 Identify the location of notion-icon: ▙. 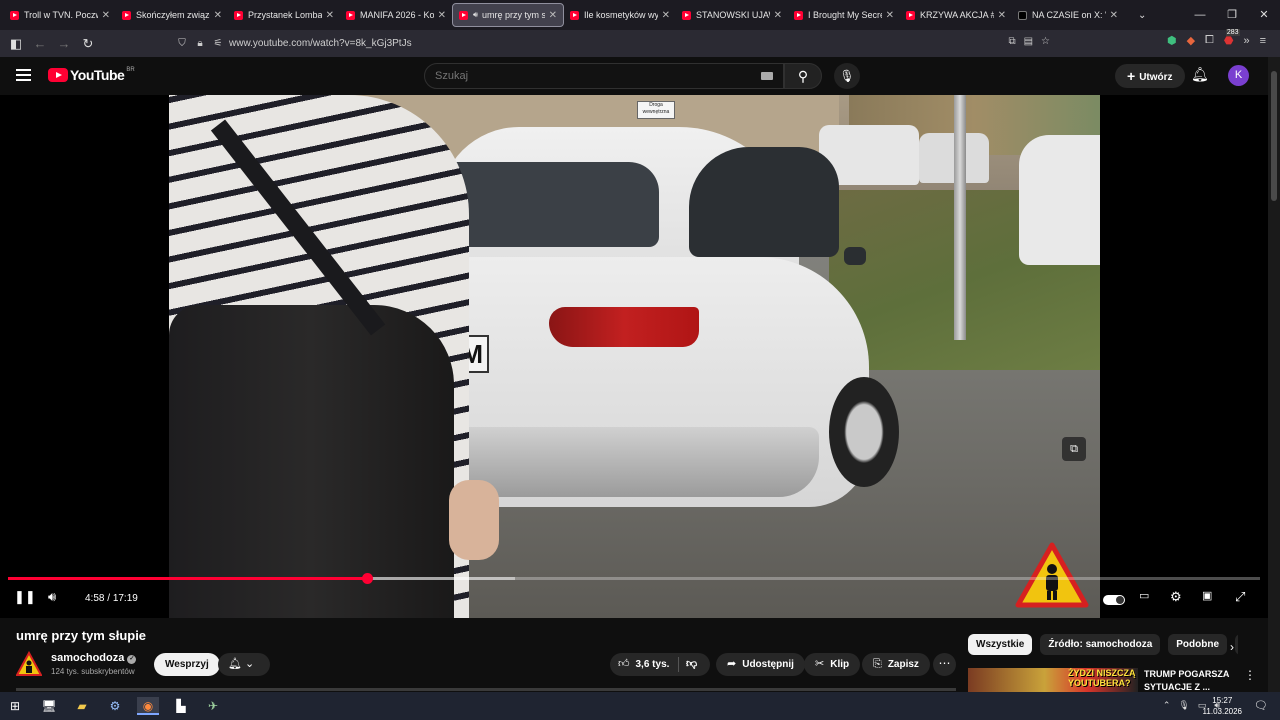
(181, 706).